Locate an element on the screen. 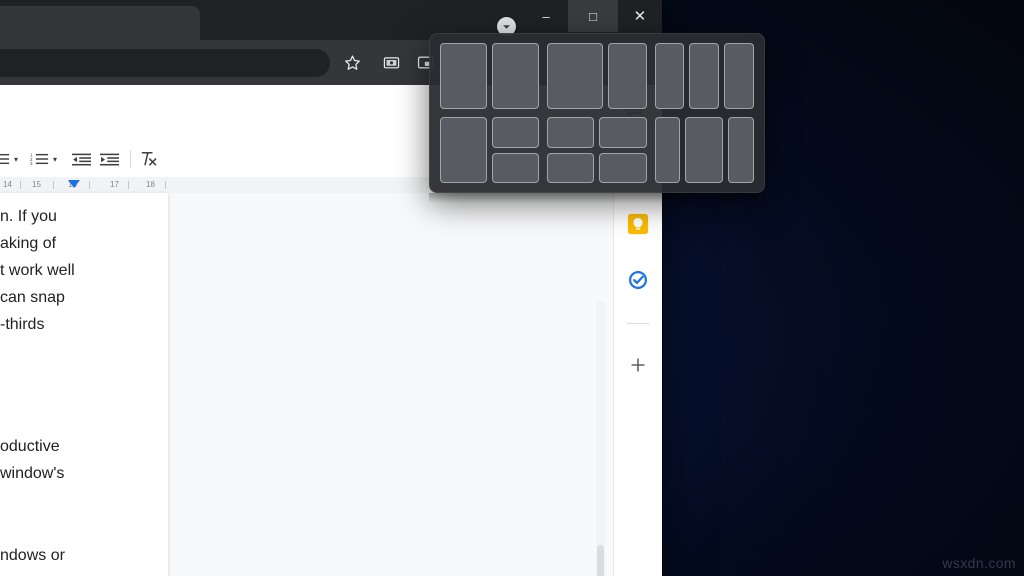  document-text-line: window's is located at coordinates (32, 473).